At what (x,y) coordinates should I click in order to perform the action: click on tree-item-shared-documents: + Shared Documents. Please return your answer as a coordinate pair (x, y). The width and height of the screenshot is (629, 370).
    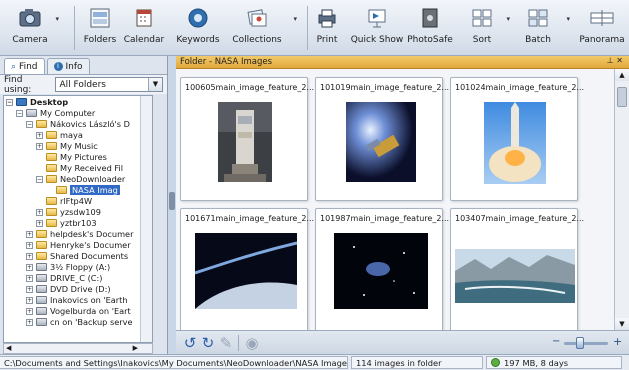
    Looking at the image, I should click on (77, 256).